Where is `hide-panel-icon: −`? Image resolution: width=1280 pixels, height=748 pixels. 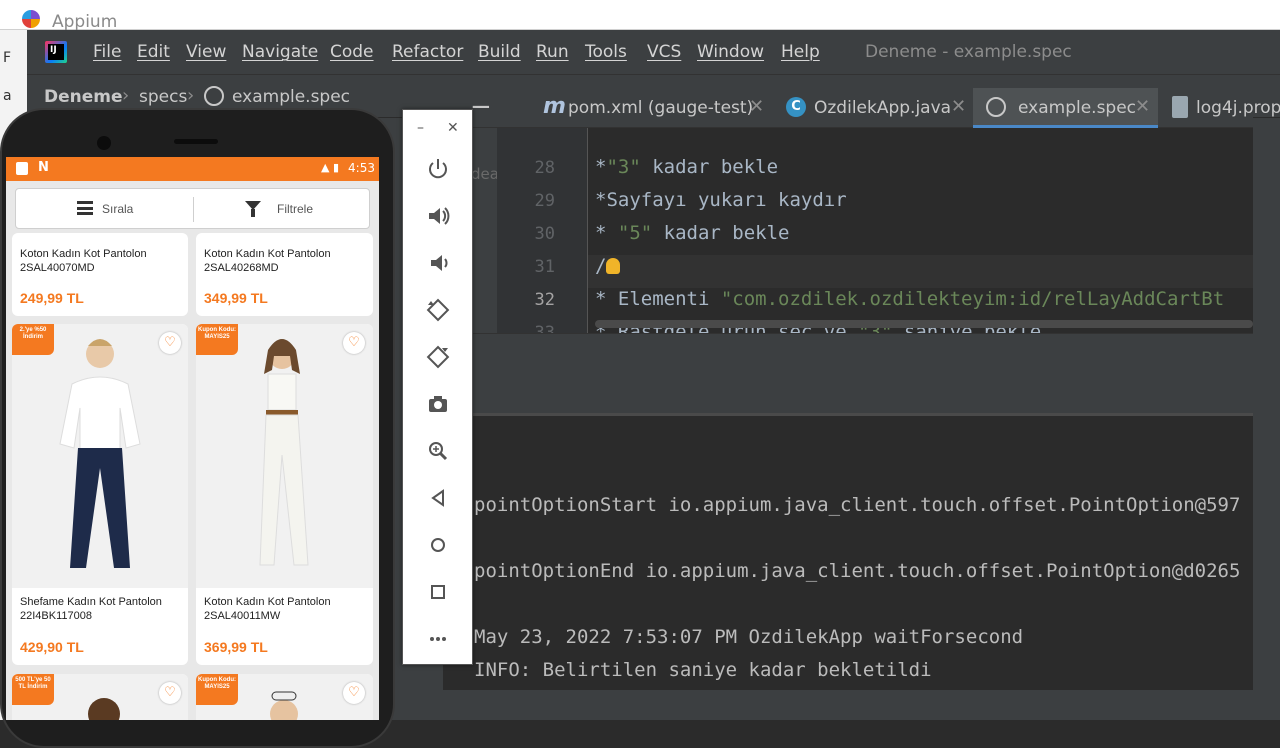 hide-panel-icon: − is located at coordinates (481, 107).